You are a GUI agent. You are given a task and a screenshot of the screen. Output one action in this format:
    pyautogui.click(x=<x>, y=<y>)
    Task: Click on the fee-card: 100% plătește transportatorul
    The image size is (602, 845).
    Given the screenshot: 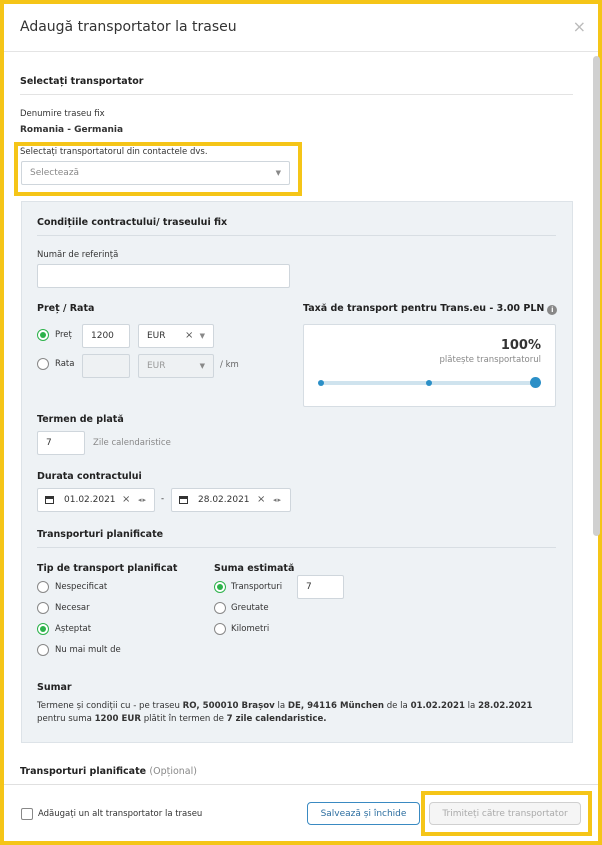 What is the action you would take?
    pyautogui.click(x=429, y=365)
    